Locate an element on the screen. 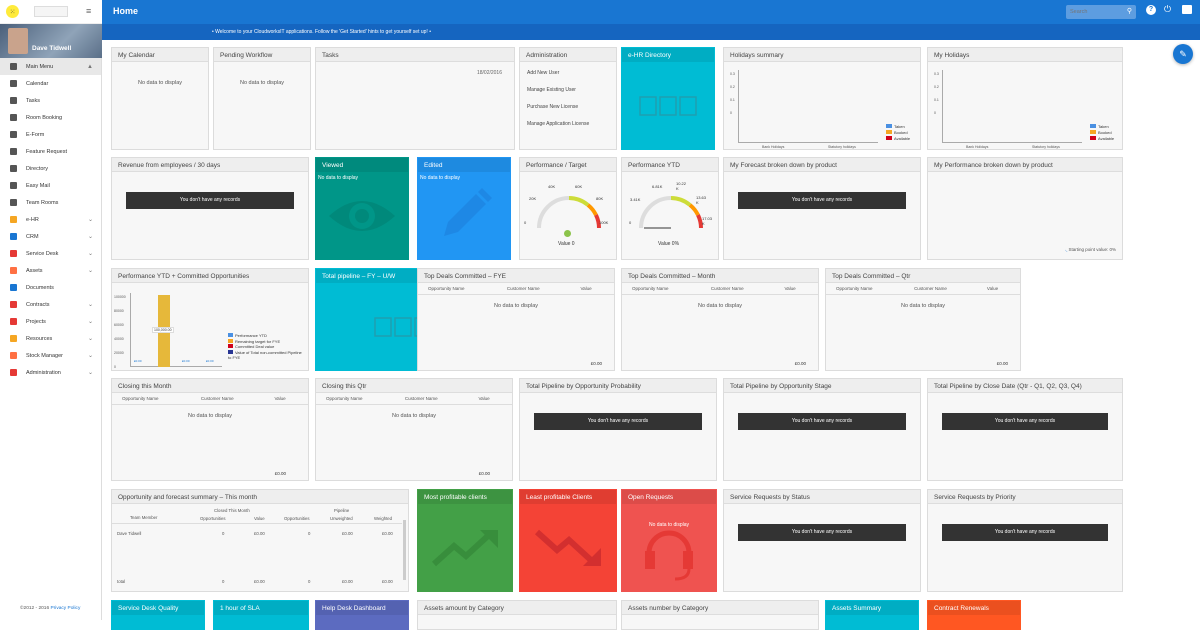 This screenshot has width=1200, height=630. admin-link-add-user: Add New User is located at coordinates (543, 73).